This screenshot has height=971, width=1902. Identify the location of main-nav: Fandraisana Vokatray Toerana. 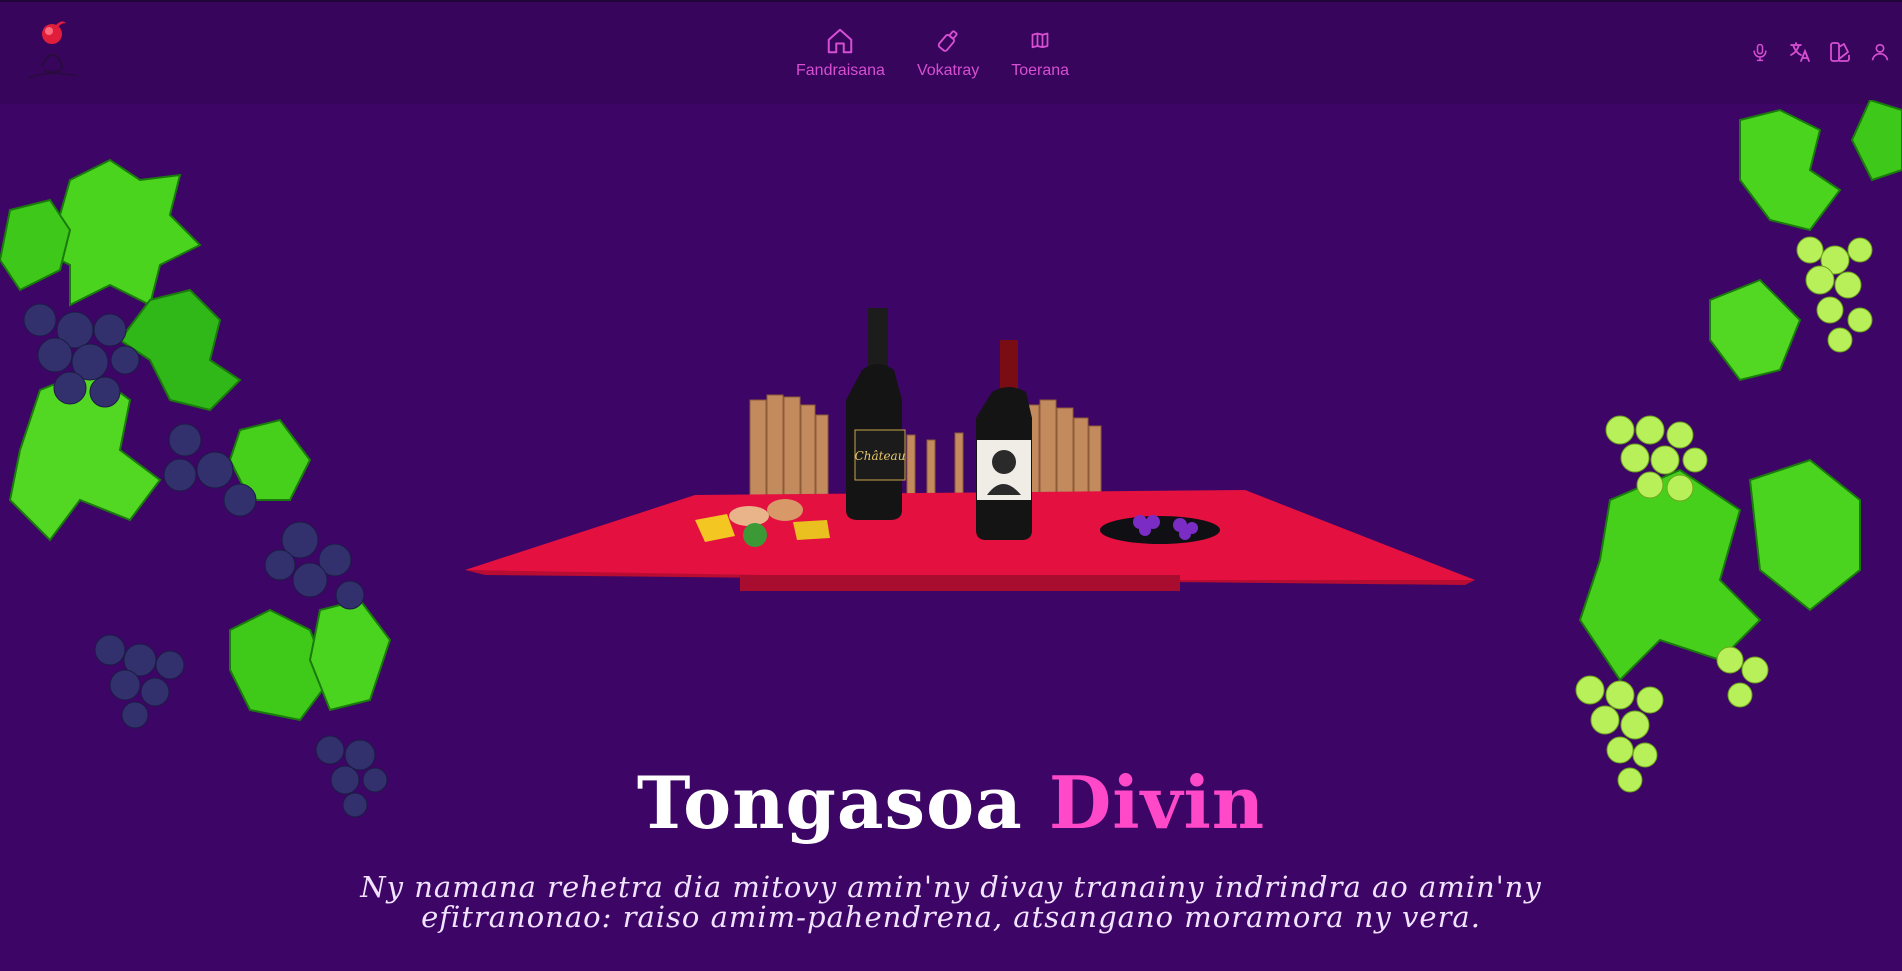
(932, 53).